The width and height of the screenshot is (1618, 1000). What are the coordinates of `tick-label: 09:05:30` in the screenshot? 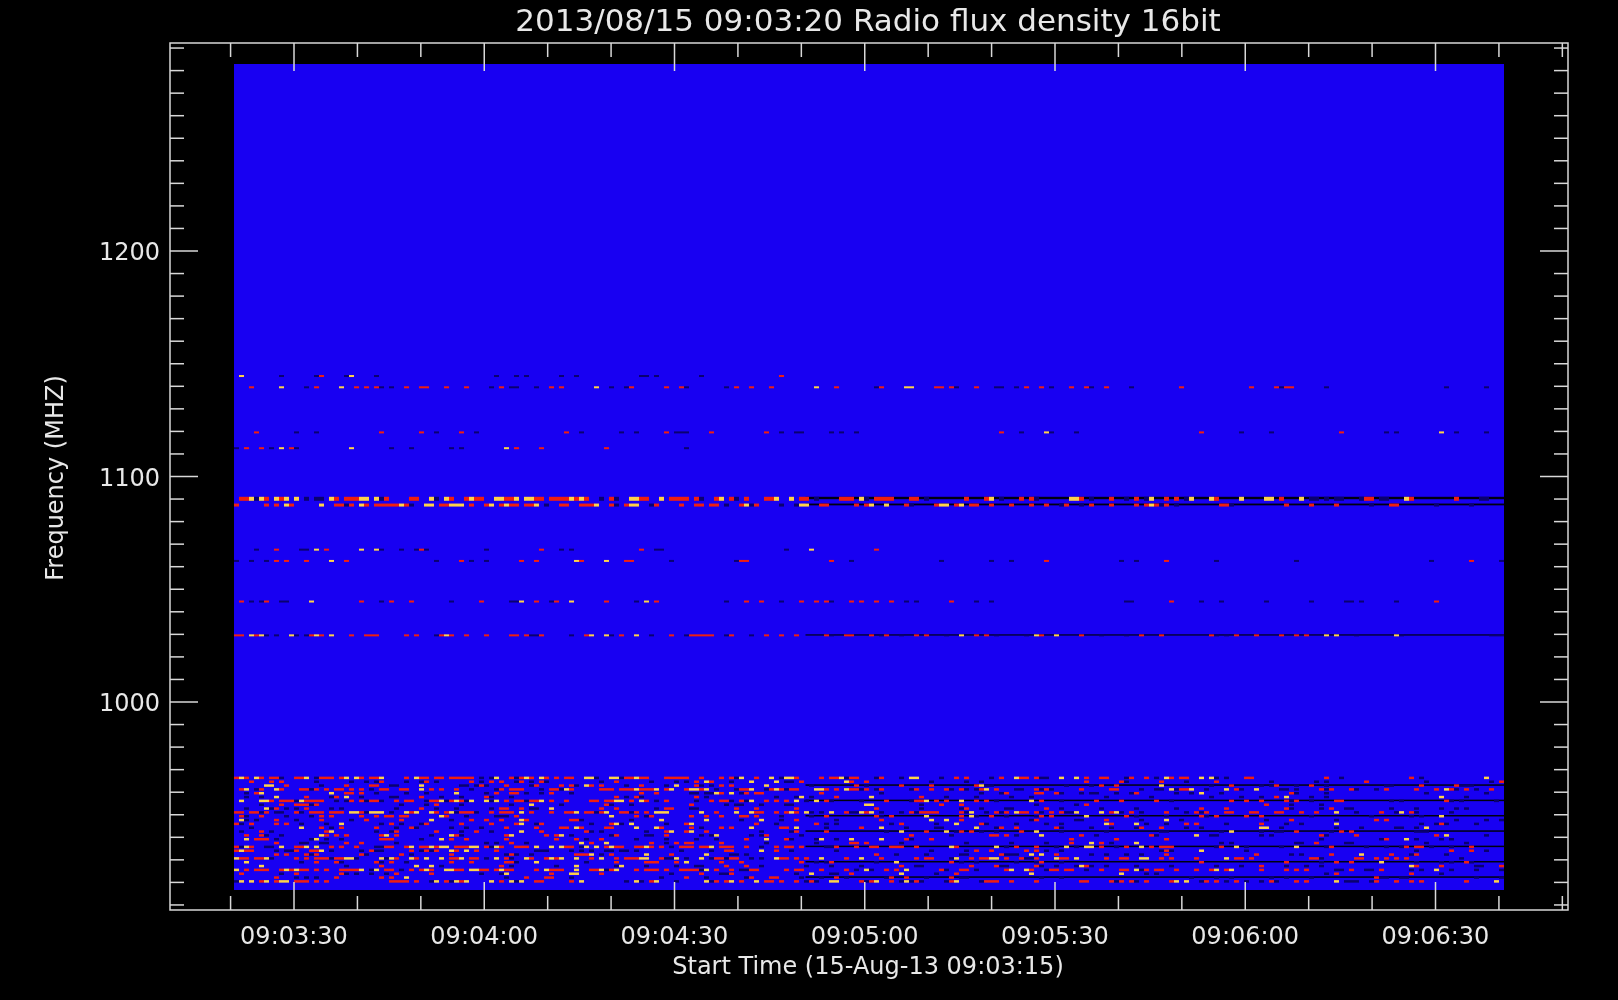 It's located at (1055, 936).